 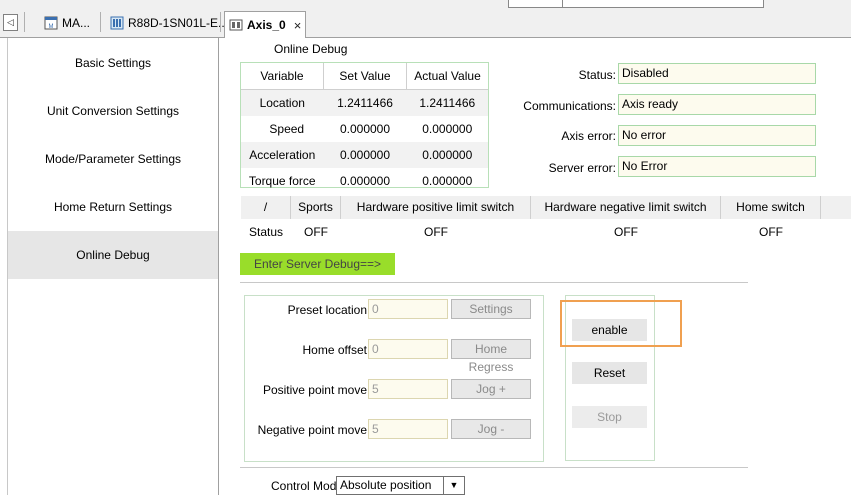 I want to click on sidebar-item-label: Mode/Parameter Settings, so click(x=113, y=159).